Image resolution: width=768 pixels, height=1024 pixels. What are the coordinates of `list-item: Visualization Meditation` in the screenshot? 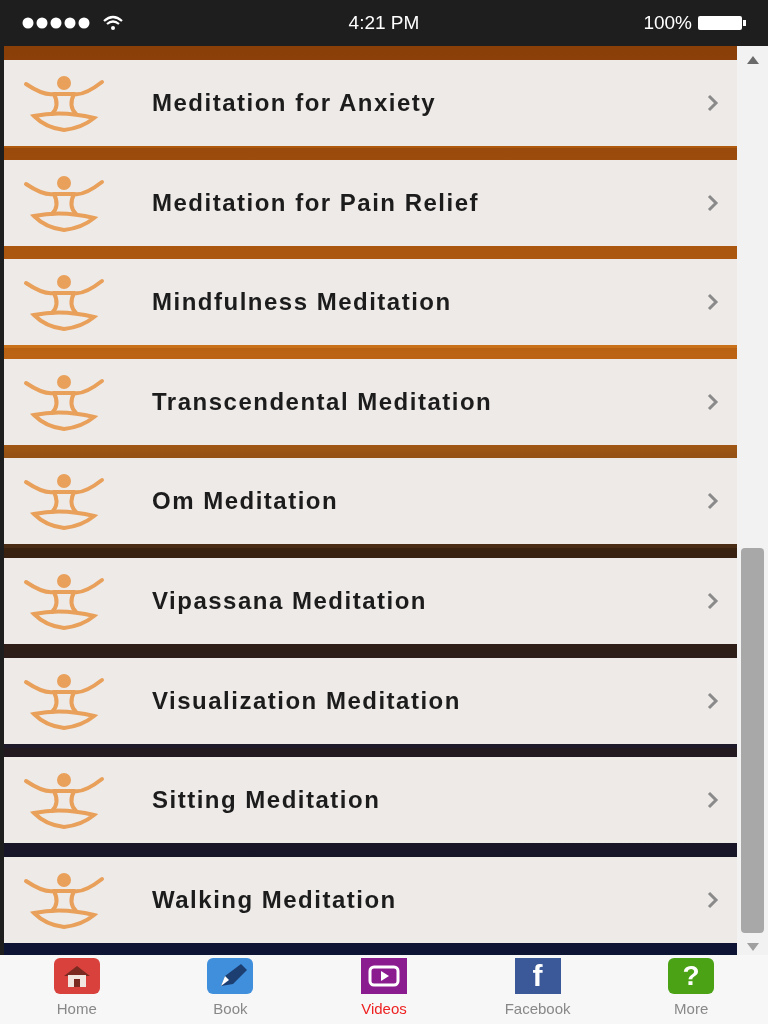 It's located at (370, 700).